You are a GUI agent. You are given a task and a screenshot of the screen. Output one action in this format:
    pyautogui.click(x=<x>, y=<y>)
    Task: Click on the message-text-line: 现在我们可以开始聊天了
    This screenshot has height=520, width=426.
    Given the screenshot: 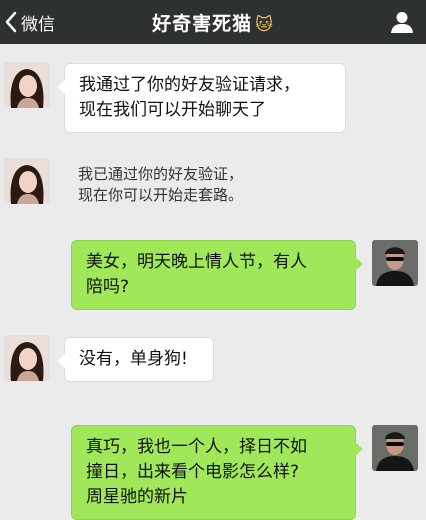 What is the action you would take?
    pyautogui.click(x=172, y=110)
    